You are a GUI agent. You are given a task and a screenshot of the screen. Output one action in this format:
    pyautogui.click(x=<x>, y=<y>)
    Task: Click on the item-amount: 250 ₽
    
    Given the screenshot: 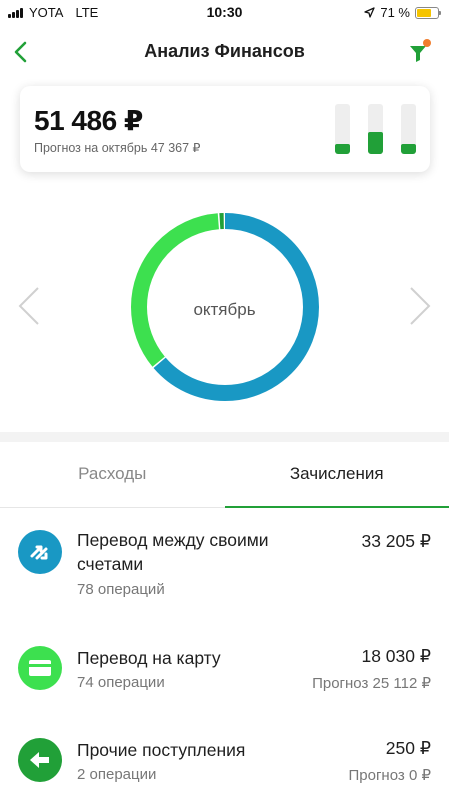 What is the action you would take?
    pyautogui.click(x=408, y=748)
    